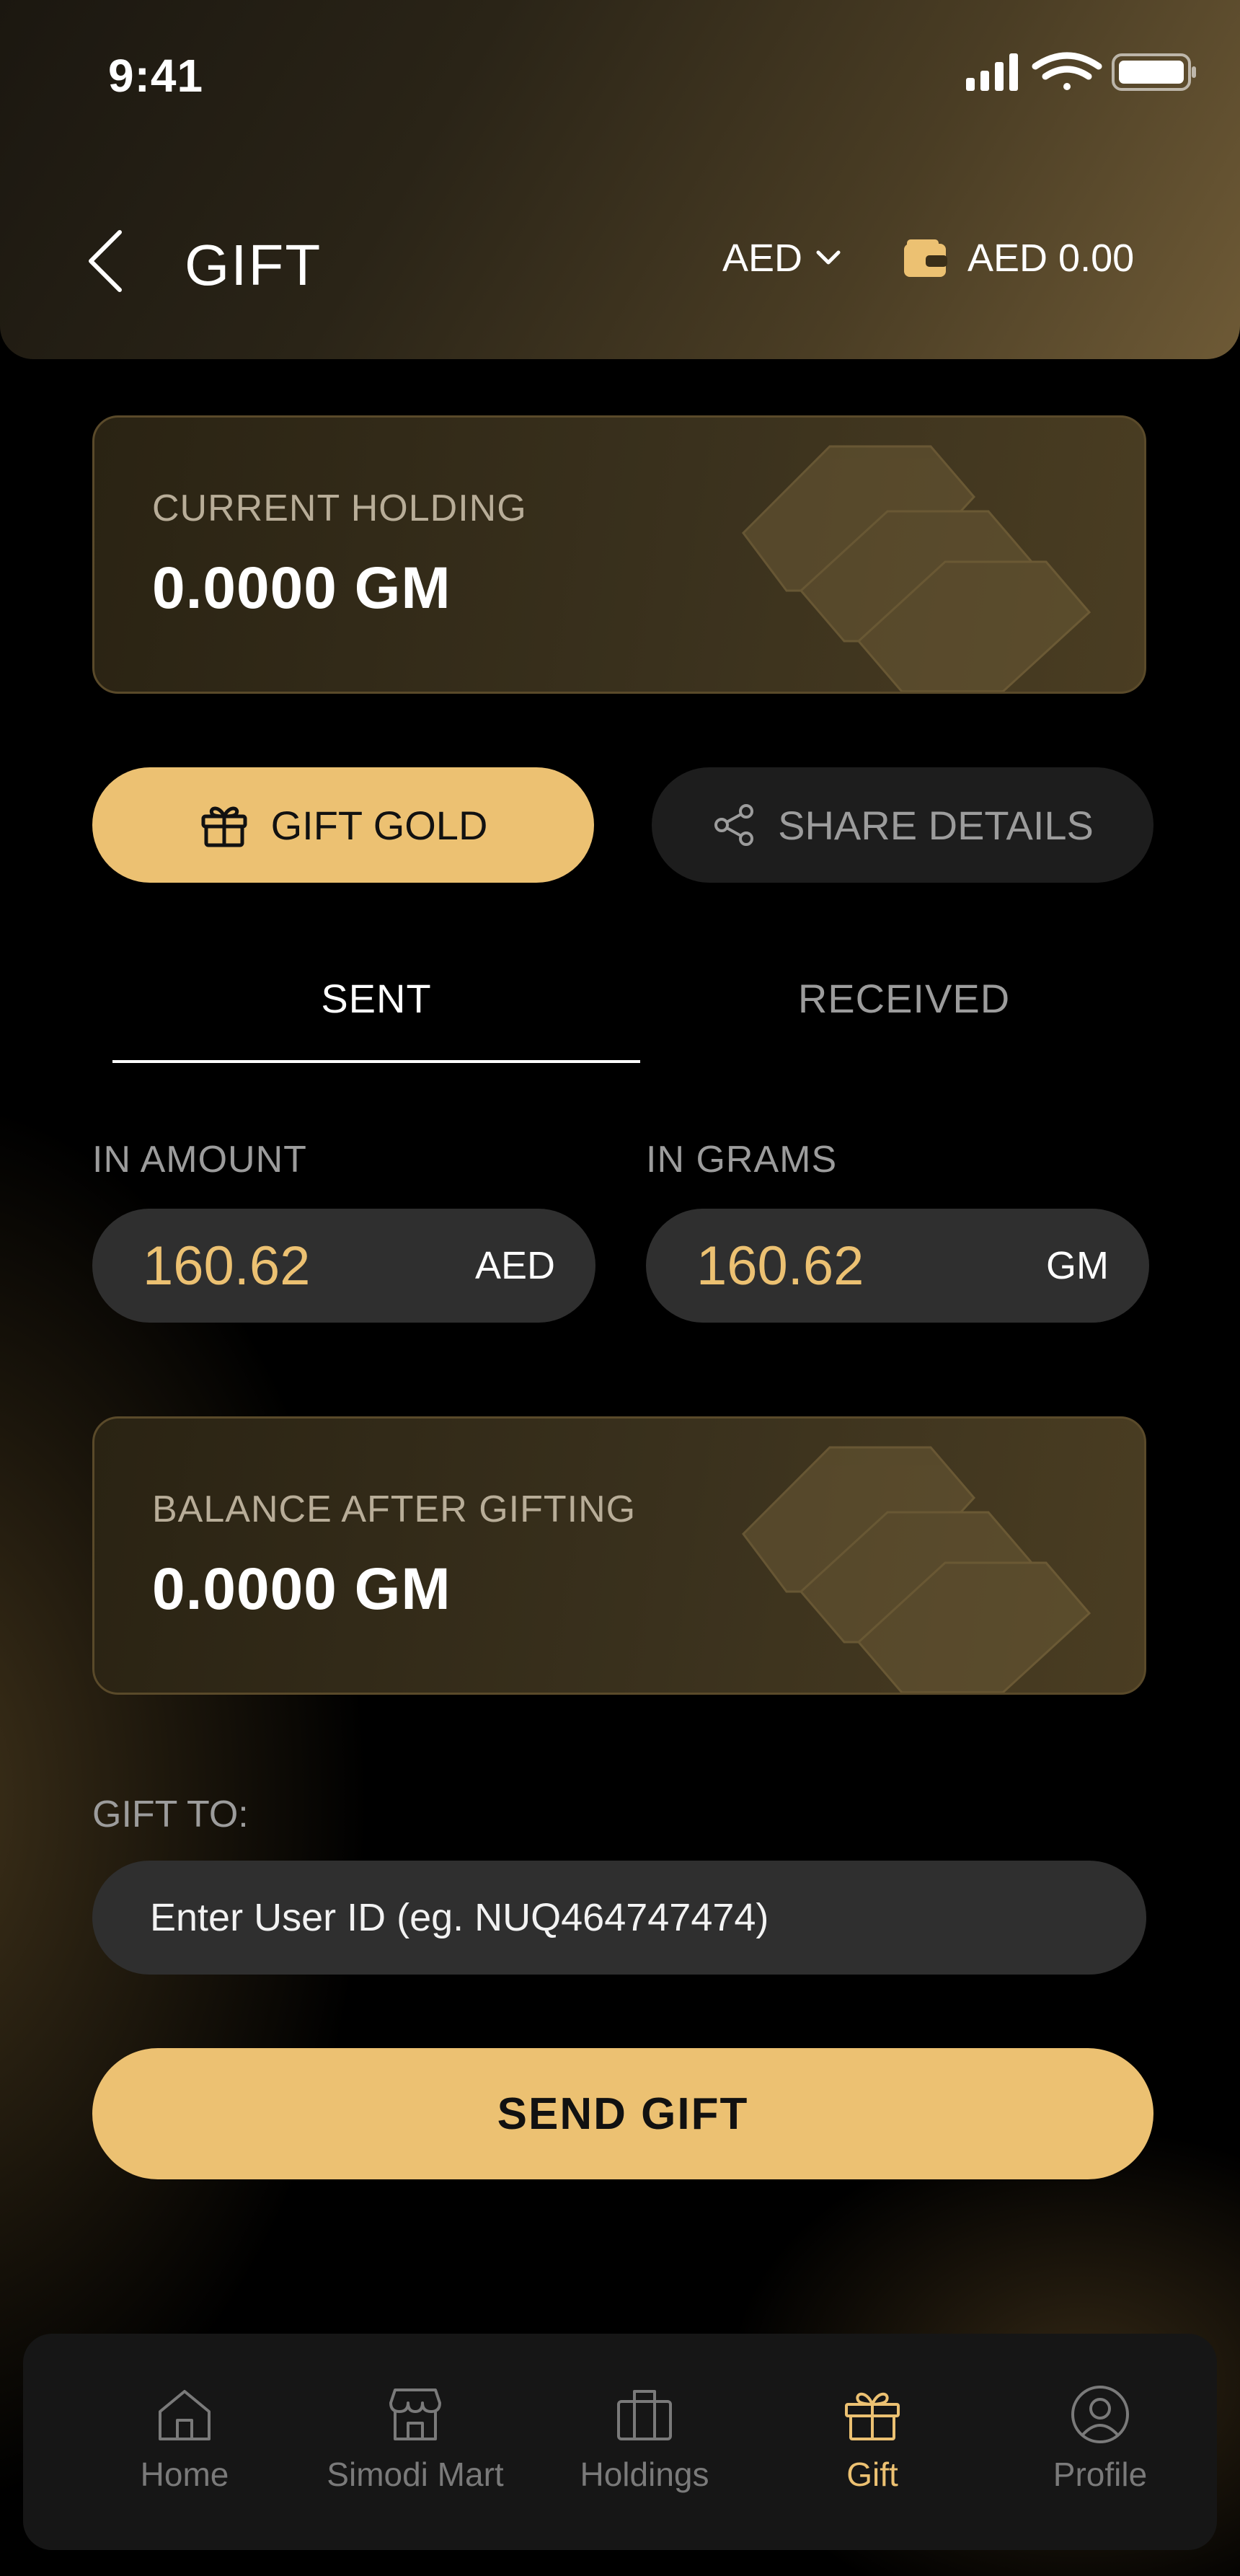 This screenshot has height=2576, width=1240. I want to click on nav-holdings: Holdings, so click(644, 2439).